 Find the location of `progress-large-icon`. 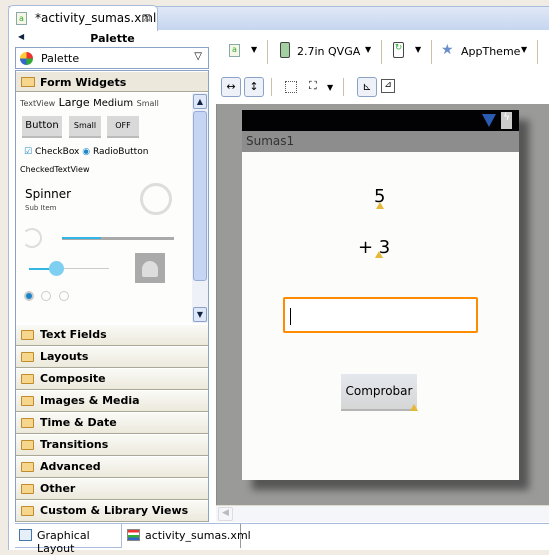

progress-large-icon is located at coordinates (156, 199).